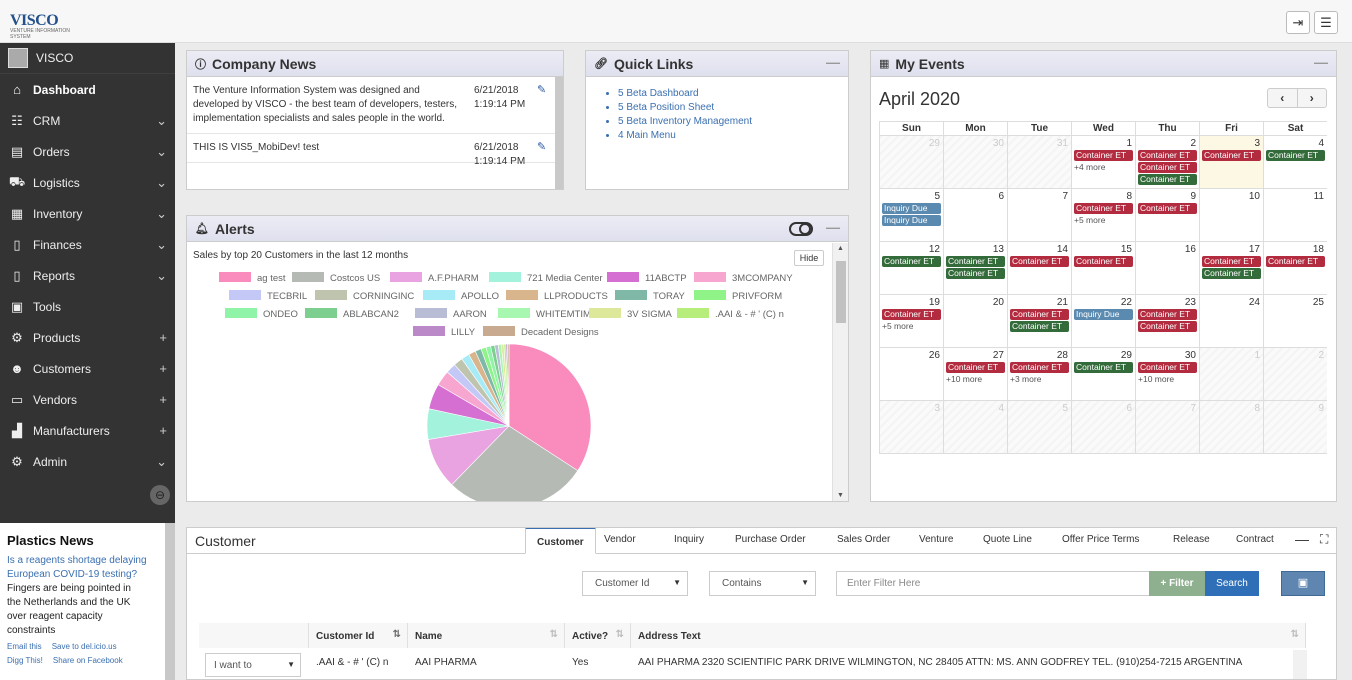  I want to click on quick-link: 5 Beta Position Sheet, so click(733, 108).